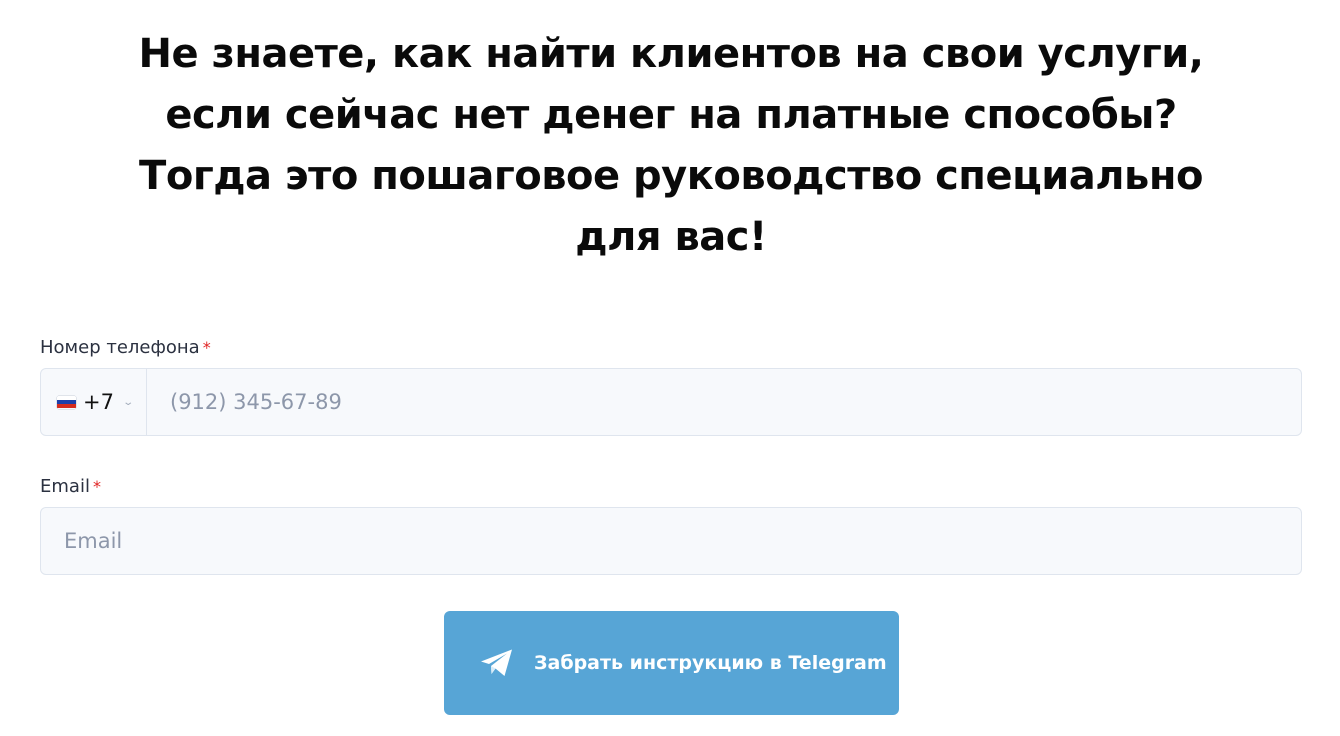 This screenshot has width=1340, height=736. I want to click on phone-required-mark: *, so click(206, 347).